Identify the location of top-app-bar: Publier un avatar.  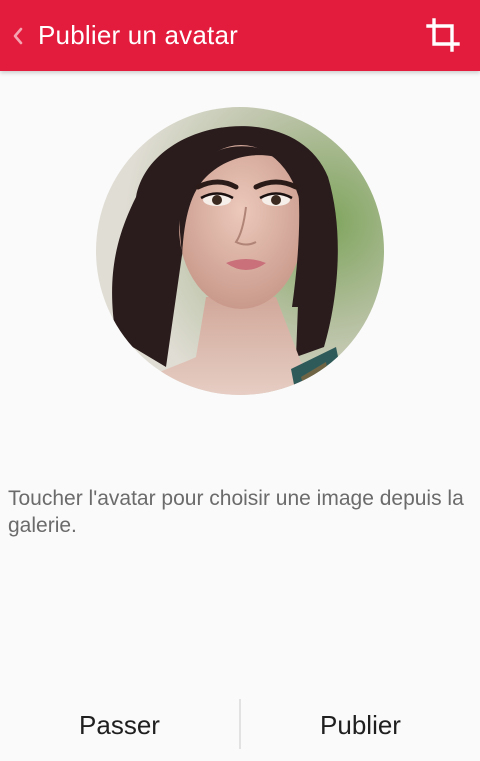
(240, 35).